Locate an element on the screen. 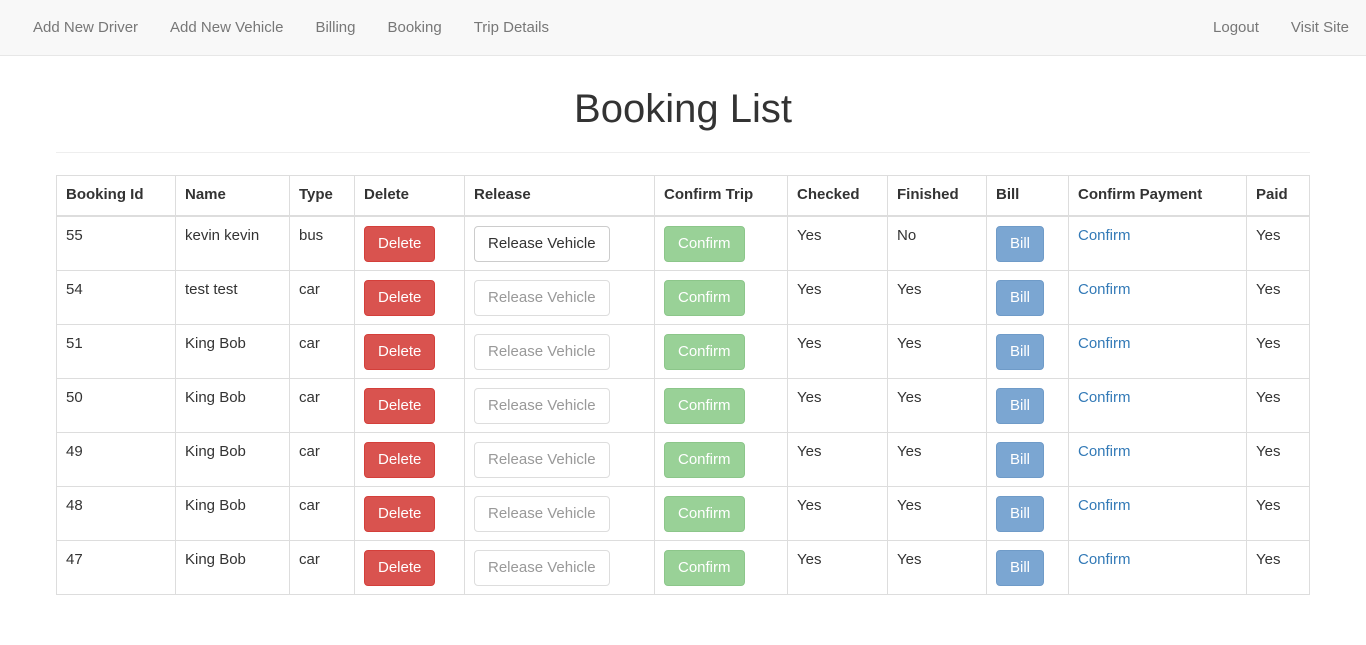 The image size is (1366, 645). header-release: Release is located at coordinates (559, 196).